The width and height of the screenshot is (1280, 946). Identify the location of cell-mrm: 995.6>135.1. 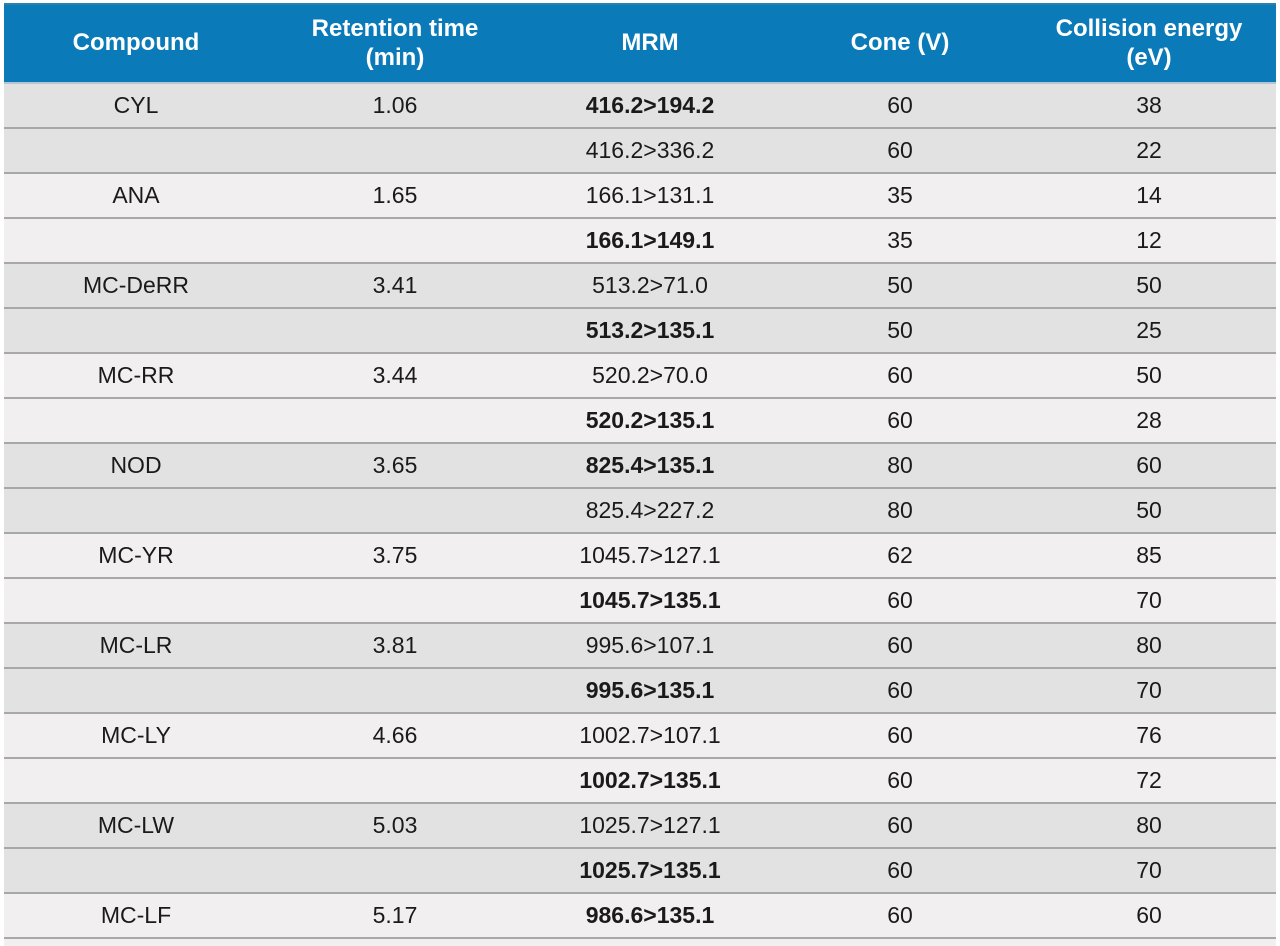
(650, 690).